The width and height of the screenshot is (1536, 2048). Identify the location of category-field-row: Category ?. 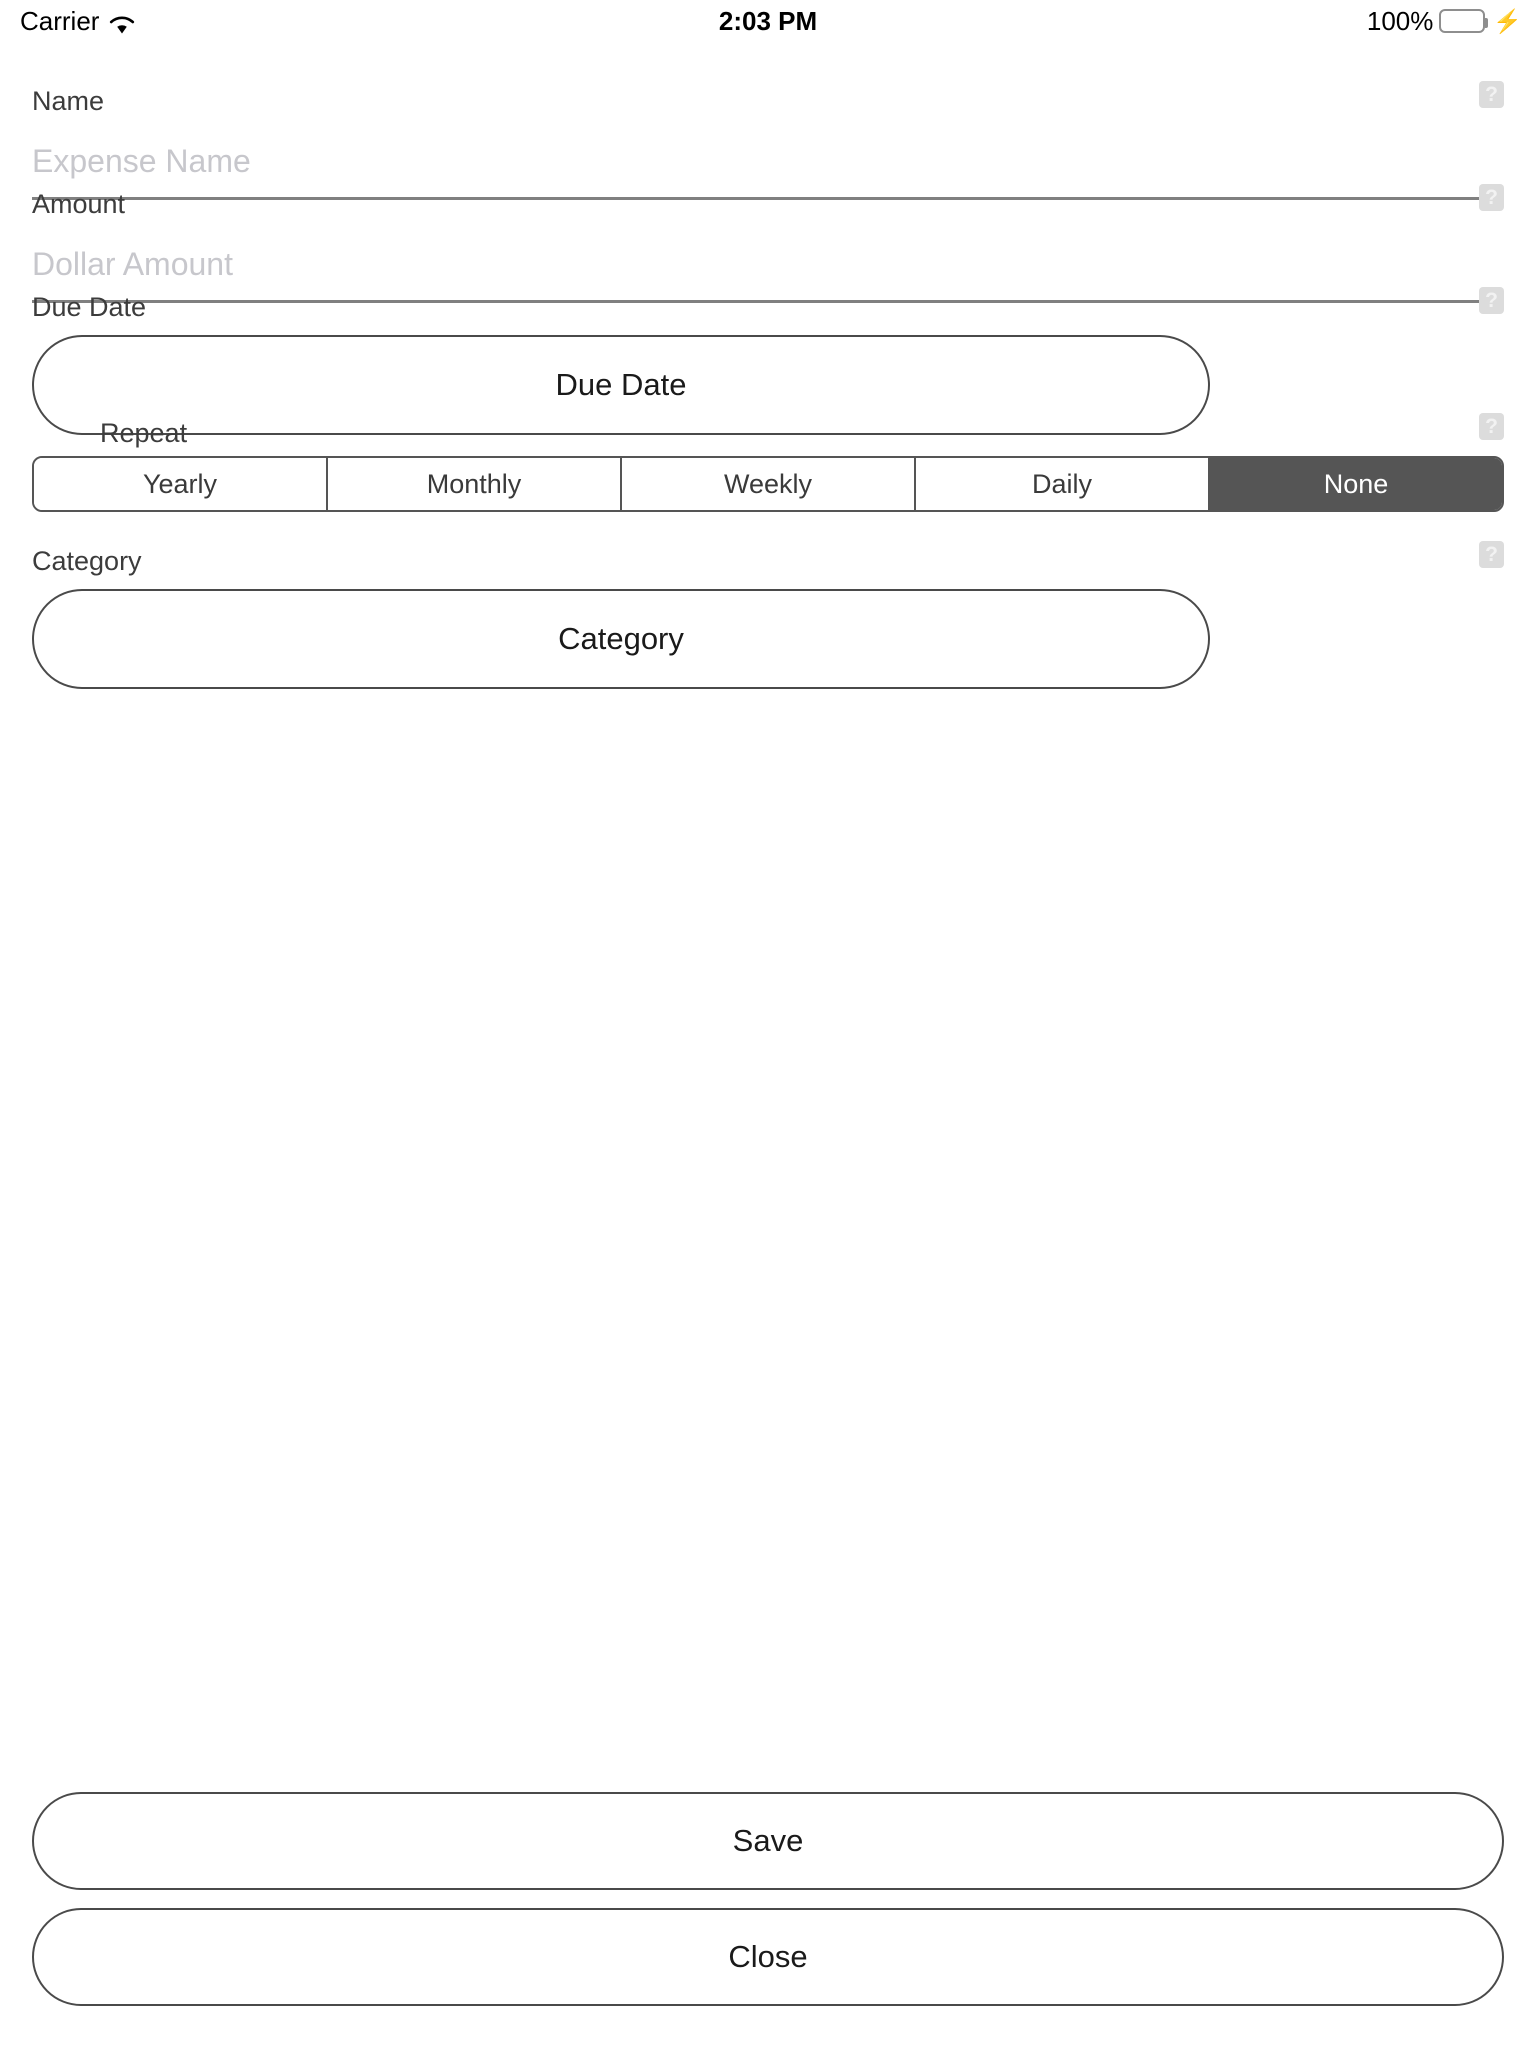
(768, 559).